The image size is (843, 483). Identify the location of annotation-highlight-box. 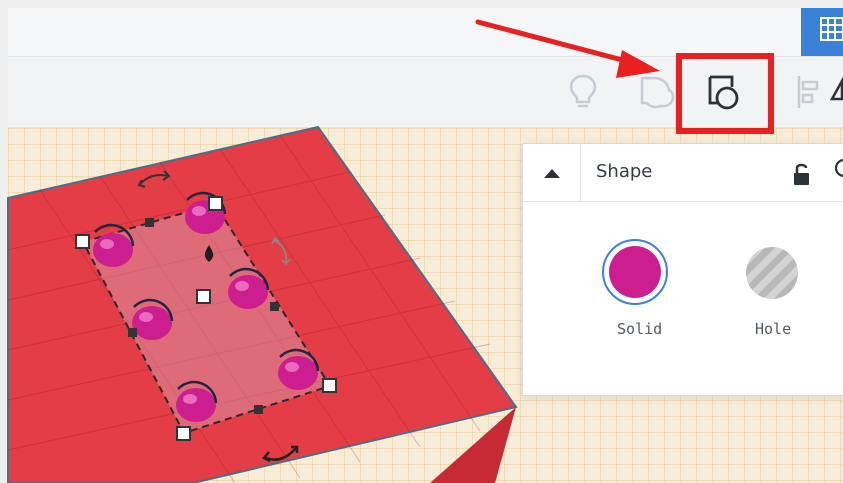
(725, 93).